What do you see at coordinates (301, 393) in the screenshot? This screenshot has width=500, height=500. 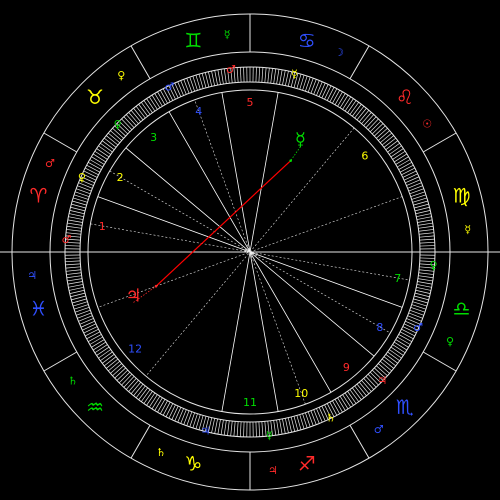 I see `house-number: 10` at bounding box center [301, 393].